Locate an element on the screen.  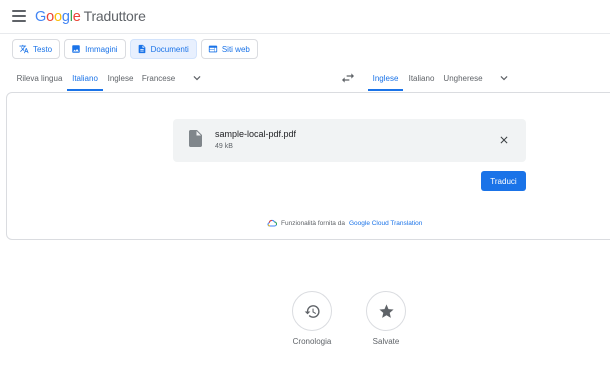
target-lang-hungarian: Ungherese is located at coordinates (463, 78).